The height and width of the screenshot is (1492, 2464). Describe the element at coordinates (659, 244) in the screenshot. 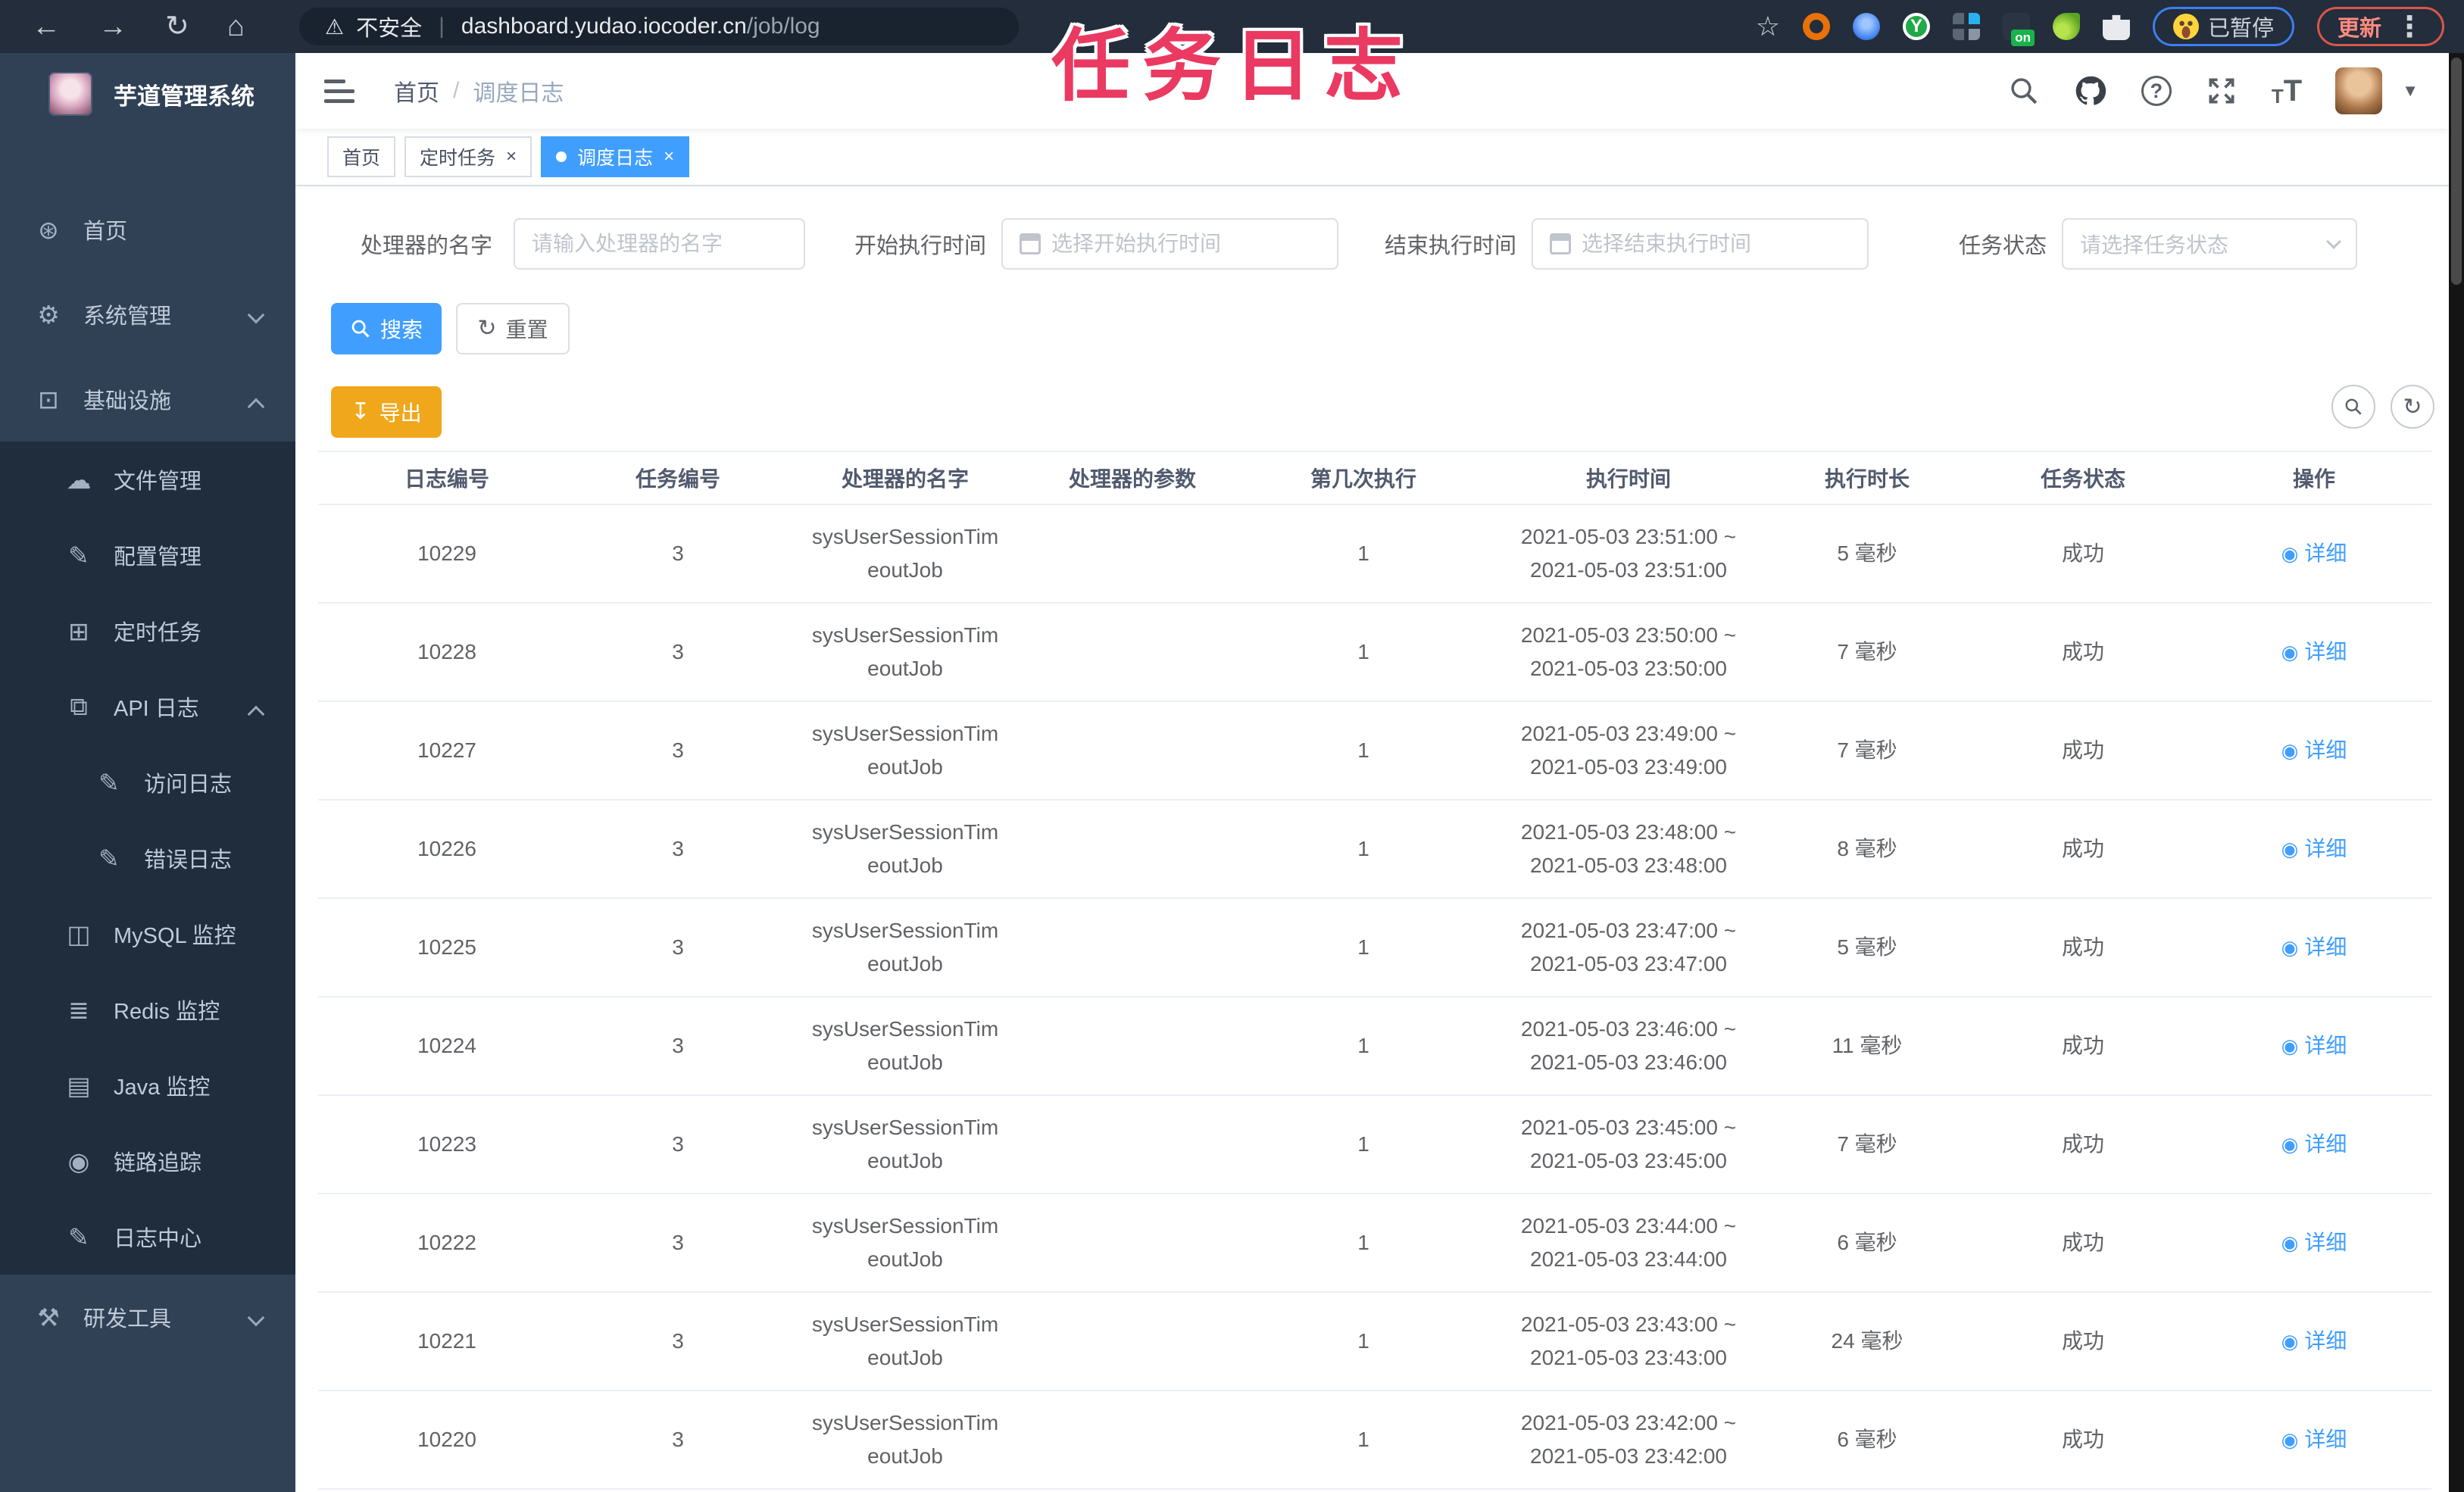

I see `handler-name-input` at that location.